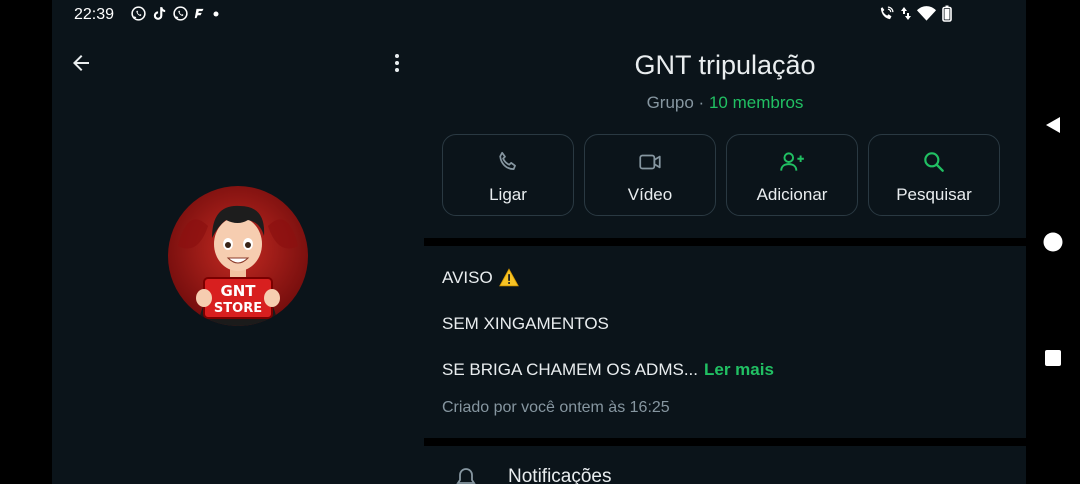 The width and height of the screenshot is (1080, 484). Describe the element at coordinates (556, 407) in the screenshot. I see `created-info: Criado por você ontem às 16:25` at that location.